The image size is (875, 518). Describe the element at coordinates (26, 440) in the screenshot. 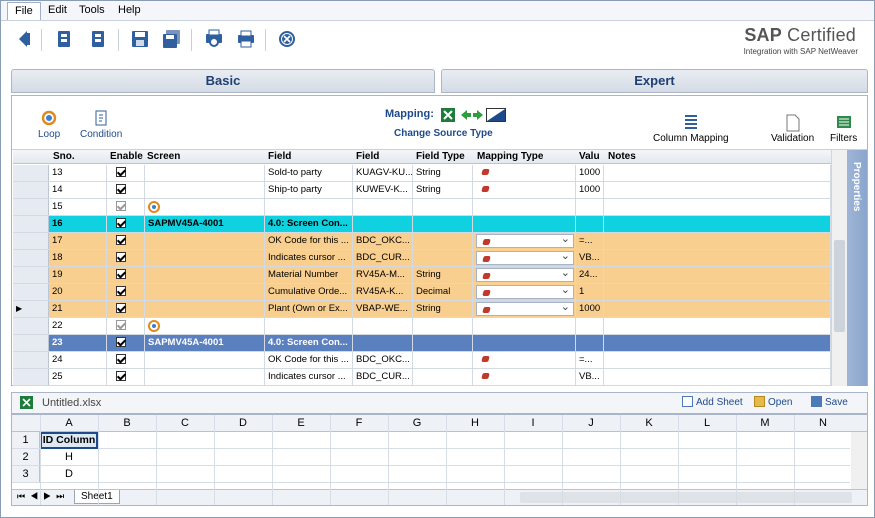

I see `row-number: 1` at that location.